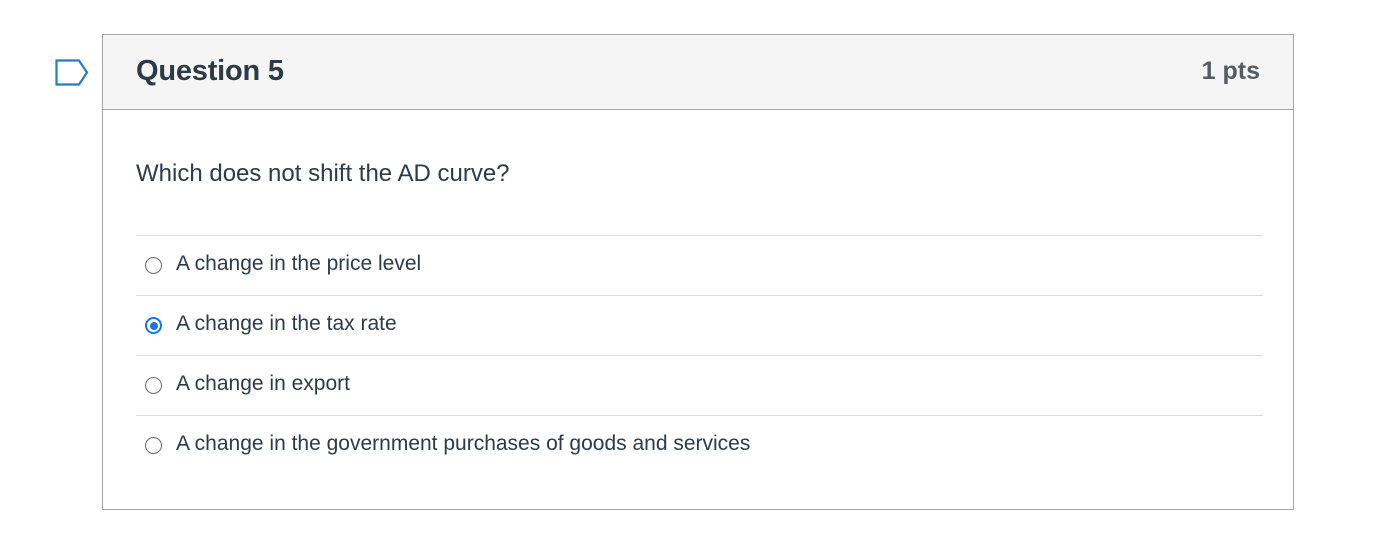 The image size is (1394, 556). Describe the element at coordinates (73, 73) in the screenshot. I see `flag-question-icon` at that location.